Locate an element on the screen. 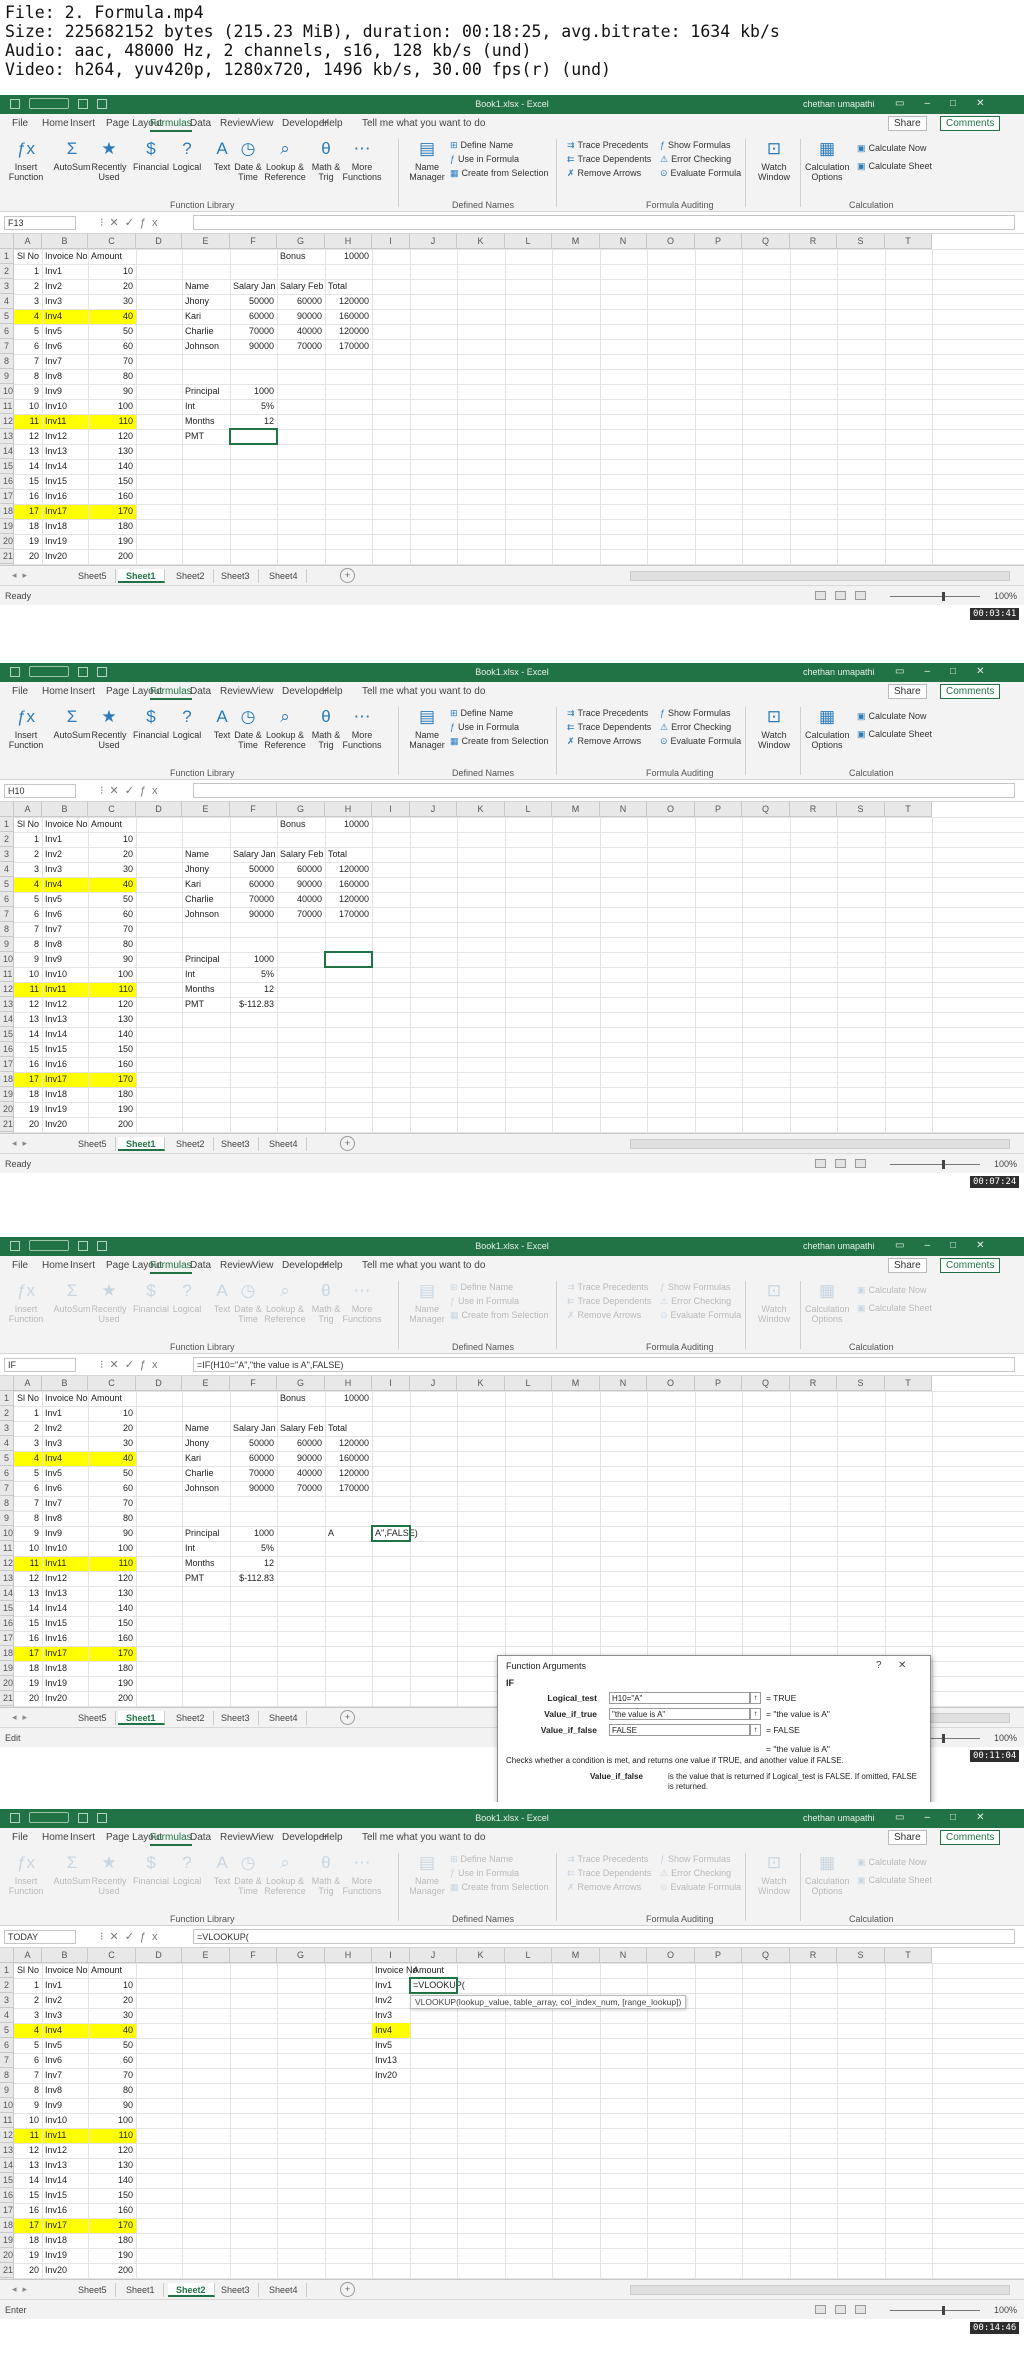  row-header: 11 is located at coordinates (7, 406).